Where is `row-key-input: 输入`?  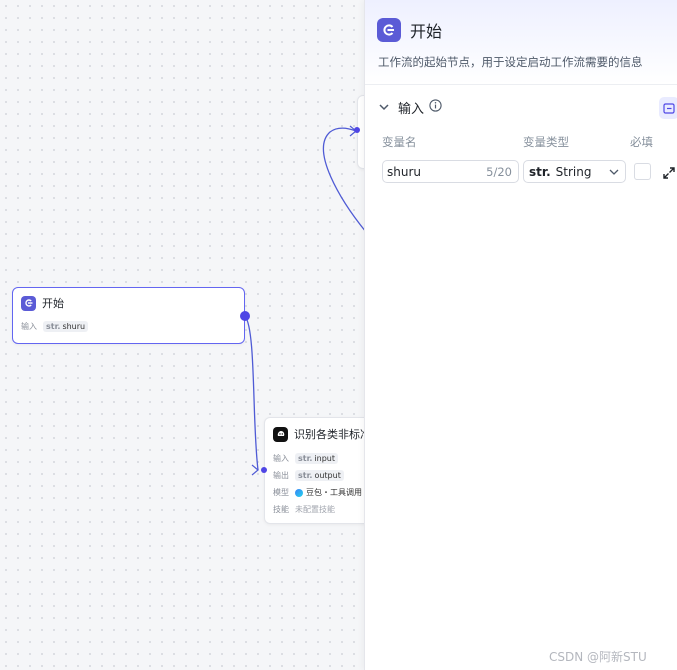 row-key-input: 输入 is located at coordinates (281, 458).